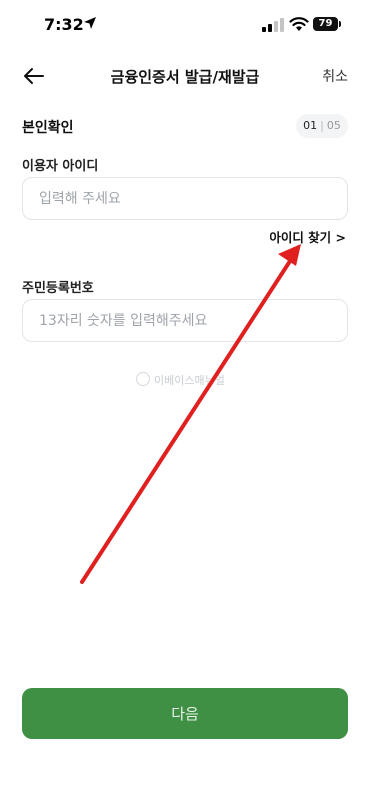 This screenshot has width=370, height=800. Describe the element at coordinates (48, 128) in the screenshot. I see `section-title: 본인확인` at that location.